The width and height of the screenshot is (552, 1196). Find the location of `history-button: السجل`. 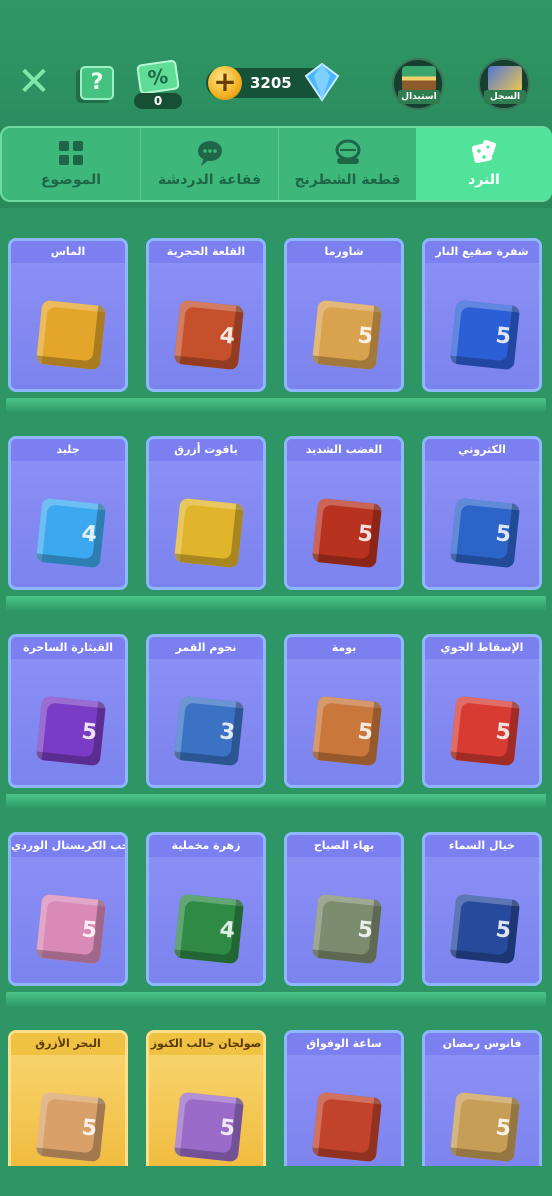

history-button: السجل is located at coordinates (504, 84).